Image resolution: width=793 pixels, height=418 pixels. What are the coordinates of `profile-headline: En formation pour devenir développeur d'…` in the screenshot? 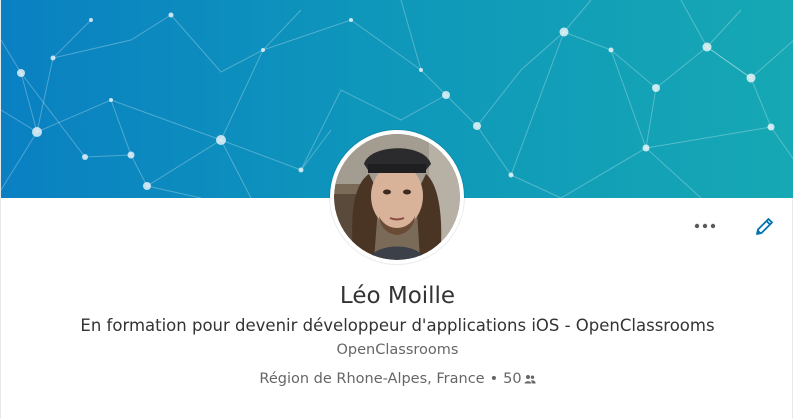 It's located at (397, 325).